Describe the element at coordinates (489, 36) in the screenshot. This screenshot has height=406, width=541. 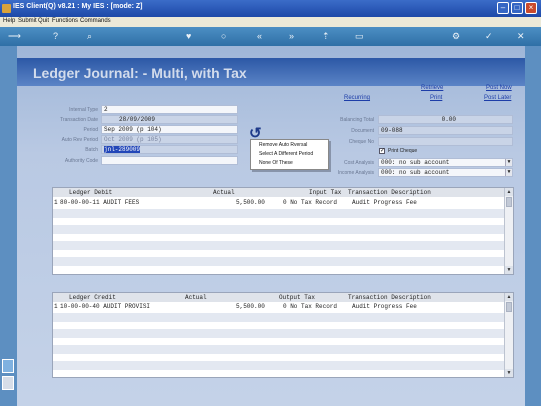
I see `ok-icon: ✓` at that location.